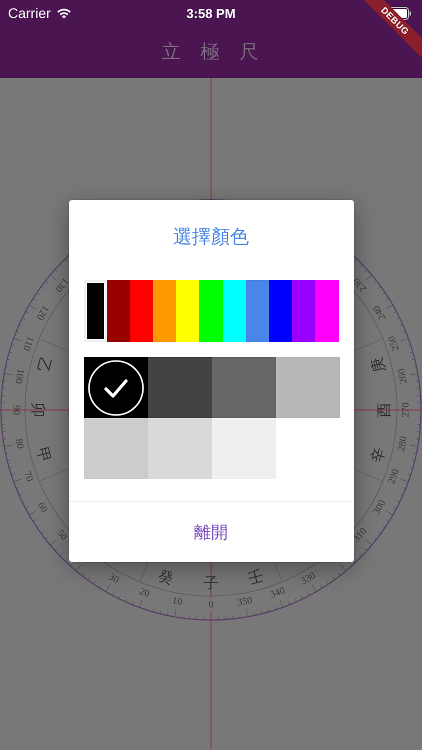 This screenshot has width=422, height=750. Describe the element at coordinates (211, 532) in the screenshot. I see `close-button: 離開` at that location.